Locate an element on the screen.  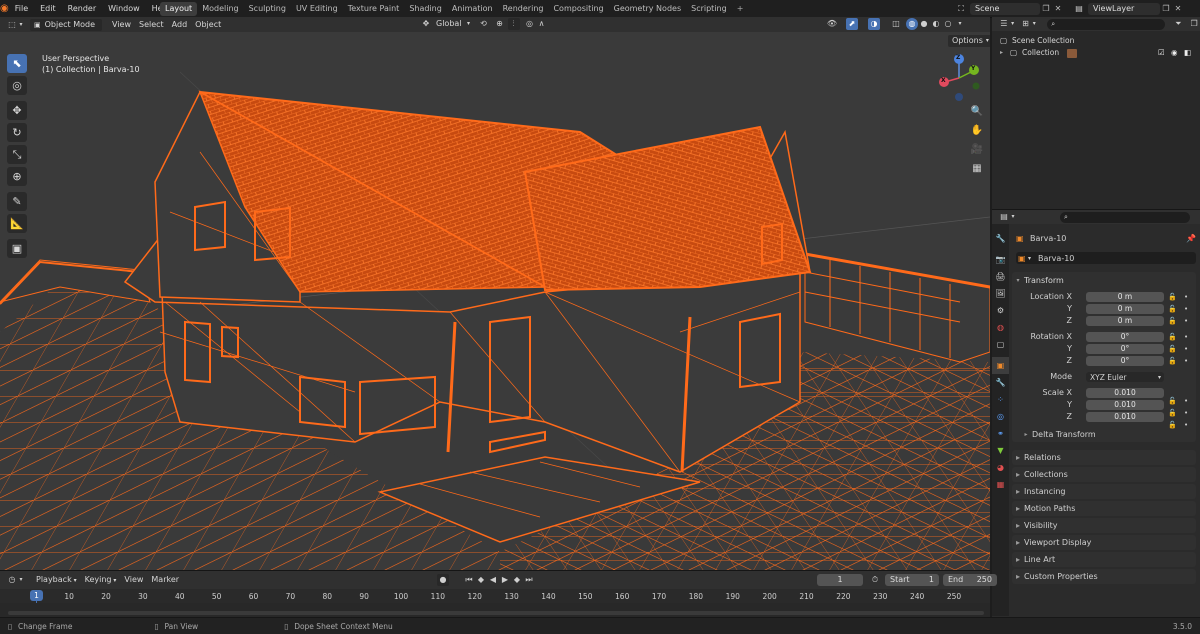
viewport-display-section: ▸ Viewport Display is located at coordinates (1104, 542).